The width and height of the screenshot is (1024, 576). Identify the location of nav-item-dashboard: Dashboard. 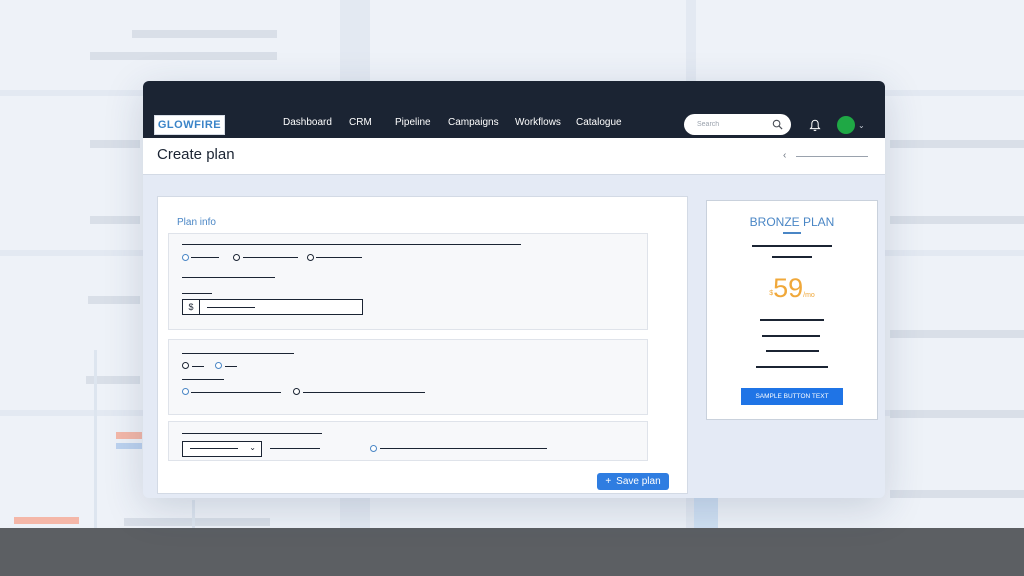
(307, 122).